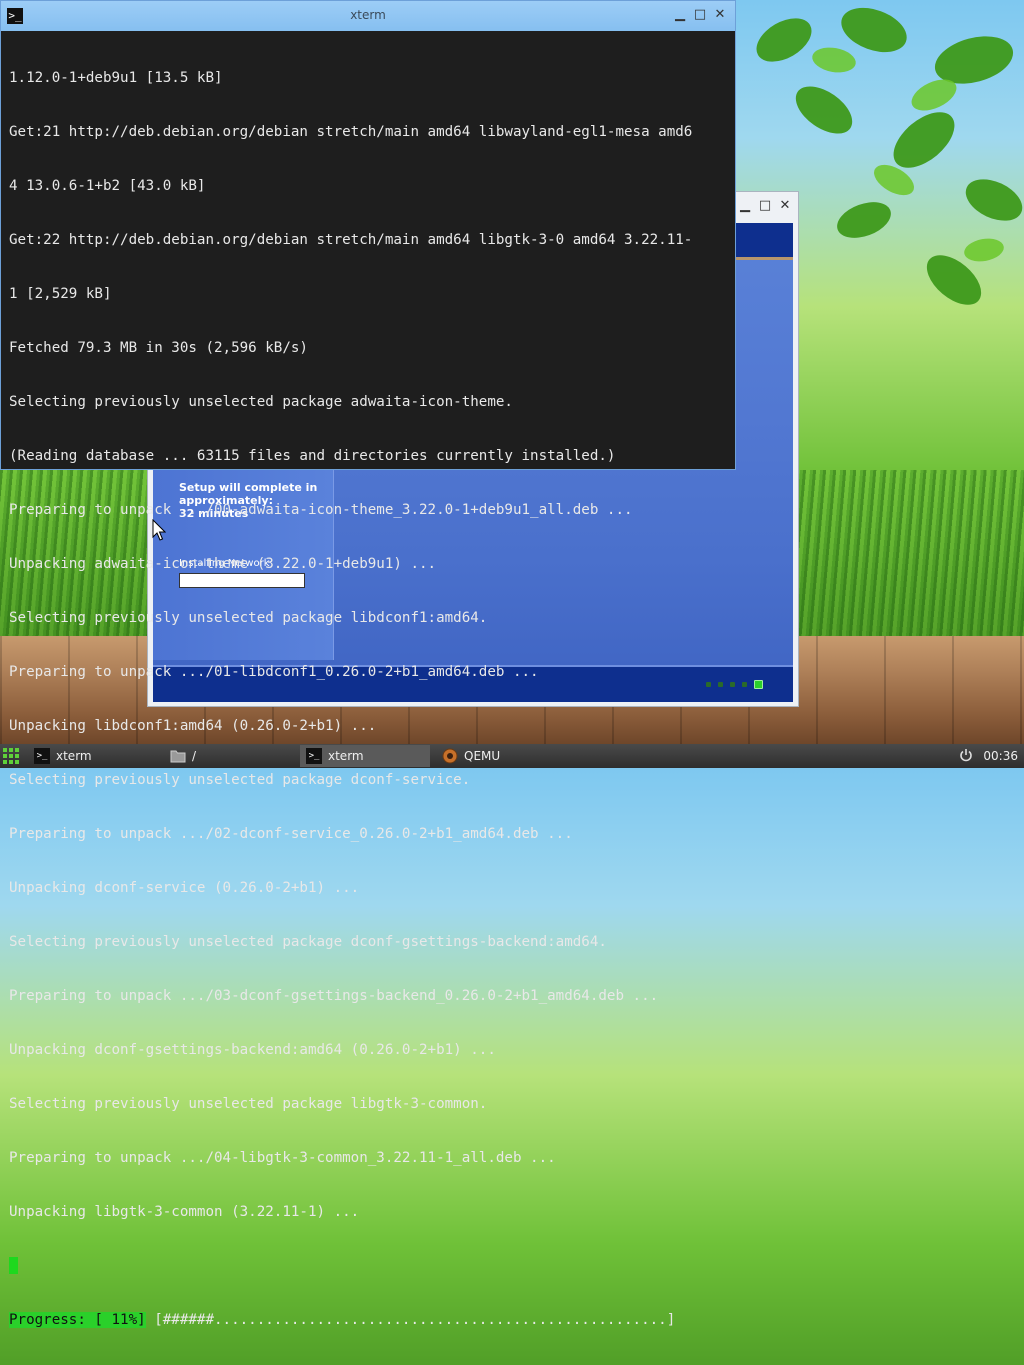 The image size is (1024, 1365). Describe the element at coordinates (178, 756) in the screenshot. I see `folder-icon` at that location.